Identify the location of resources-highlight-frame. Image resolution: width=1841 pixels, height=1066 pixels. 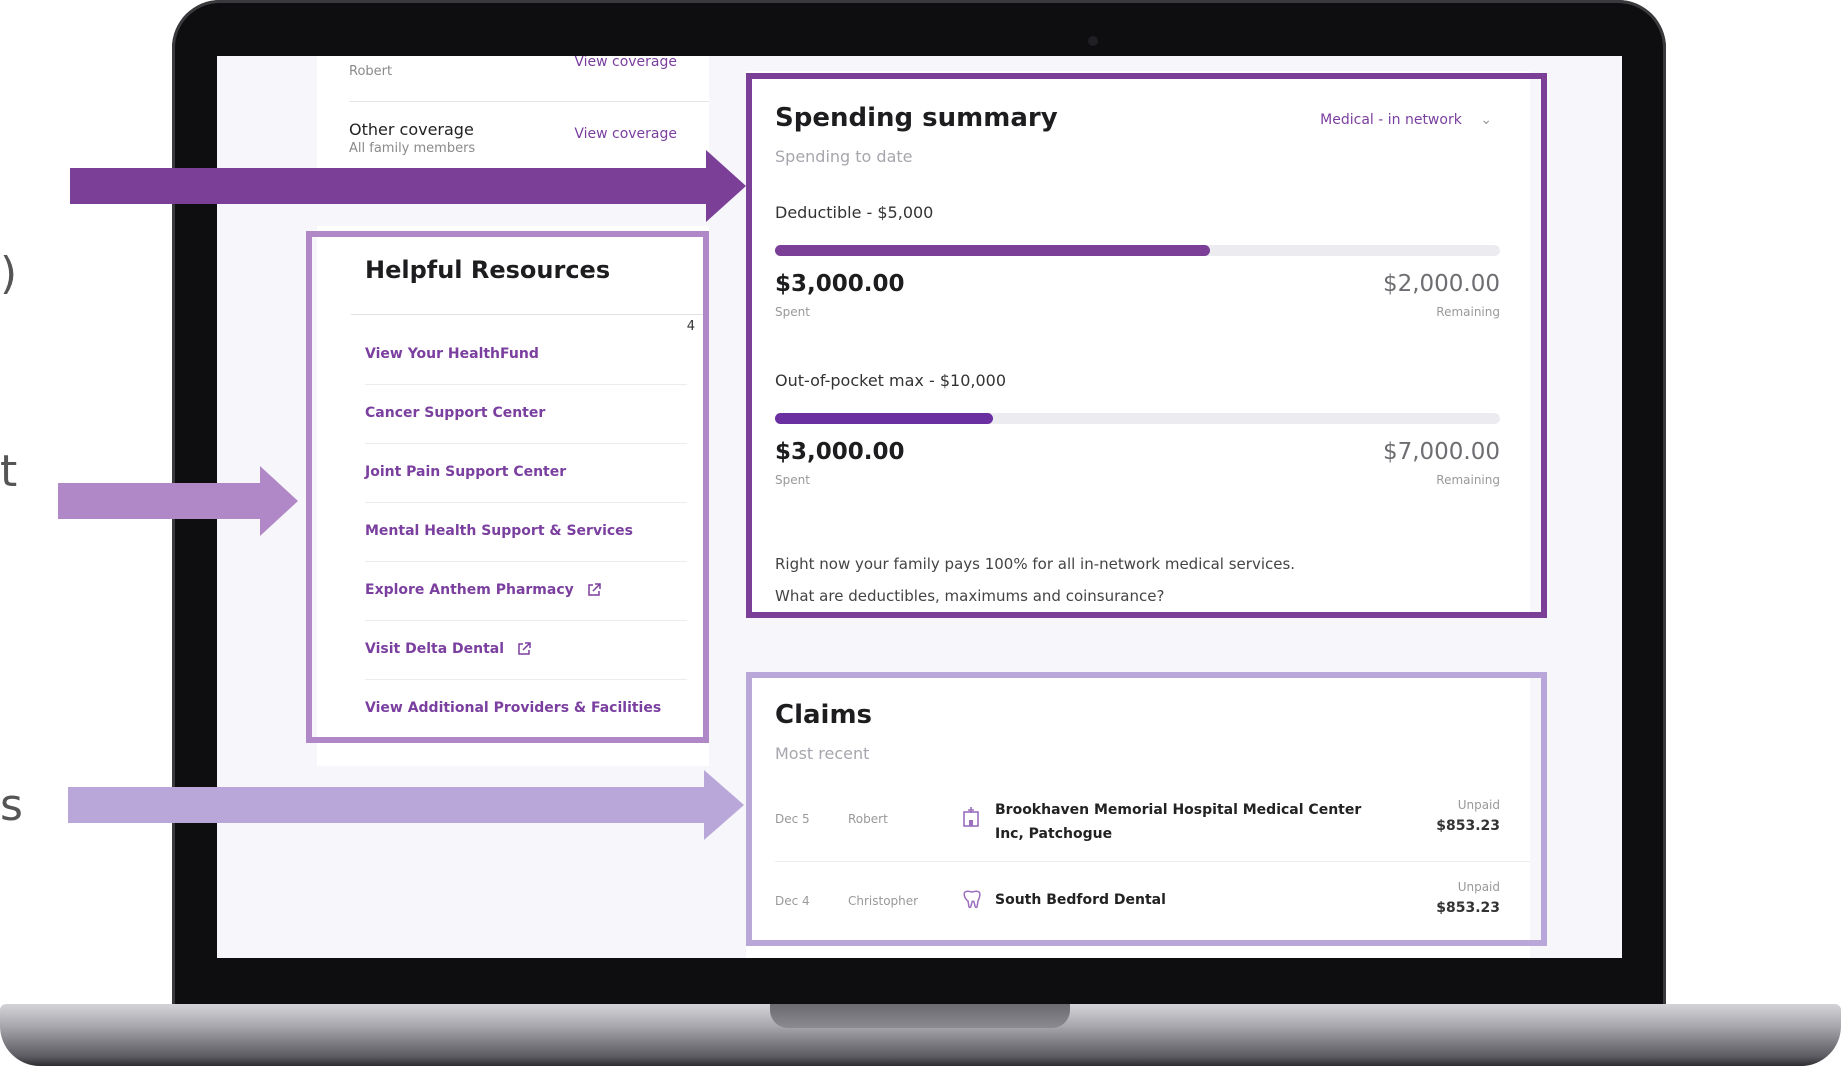
(507, 487).